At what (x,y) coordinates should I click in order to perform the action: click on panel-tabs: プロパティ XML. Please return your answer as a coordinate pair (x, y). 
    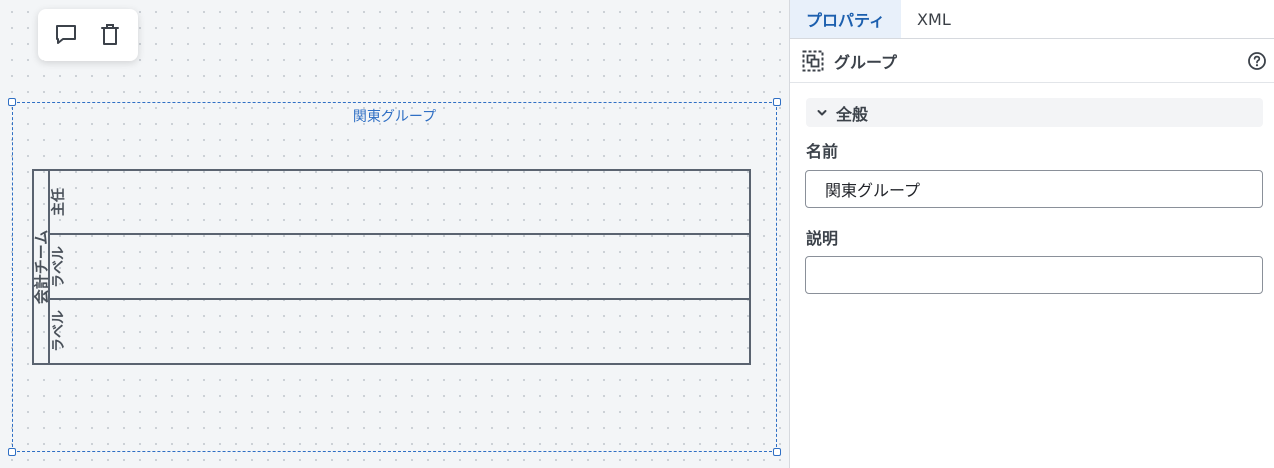
    Looking at the image, I should click on (1032, 19).